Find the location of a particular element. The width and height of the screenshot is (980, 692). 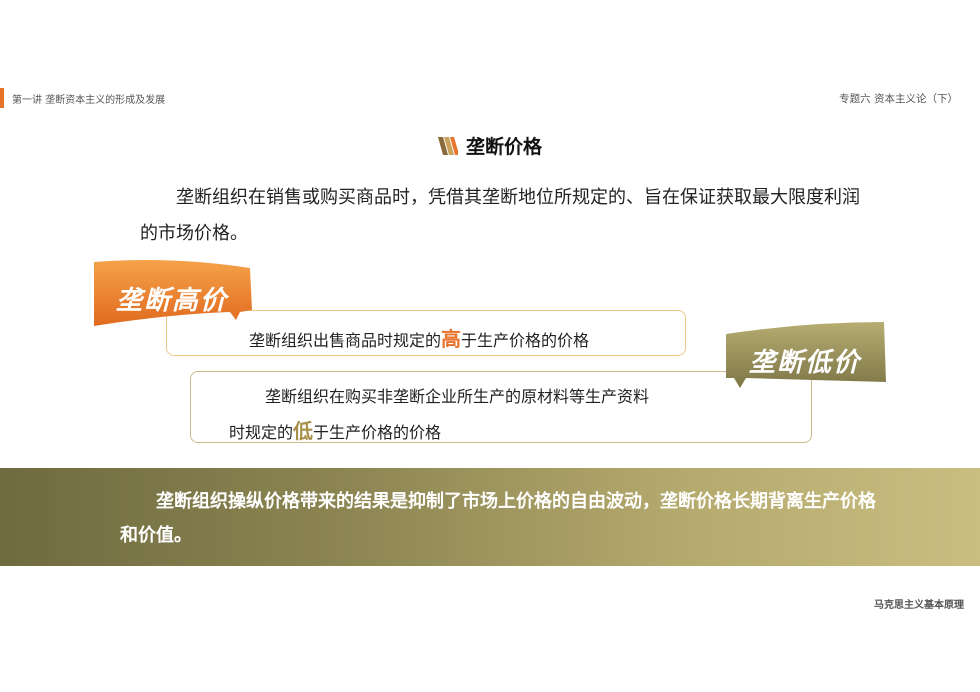

high-price-tag-label: 垄断高价 is located at coordinates (171, 301).